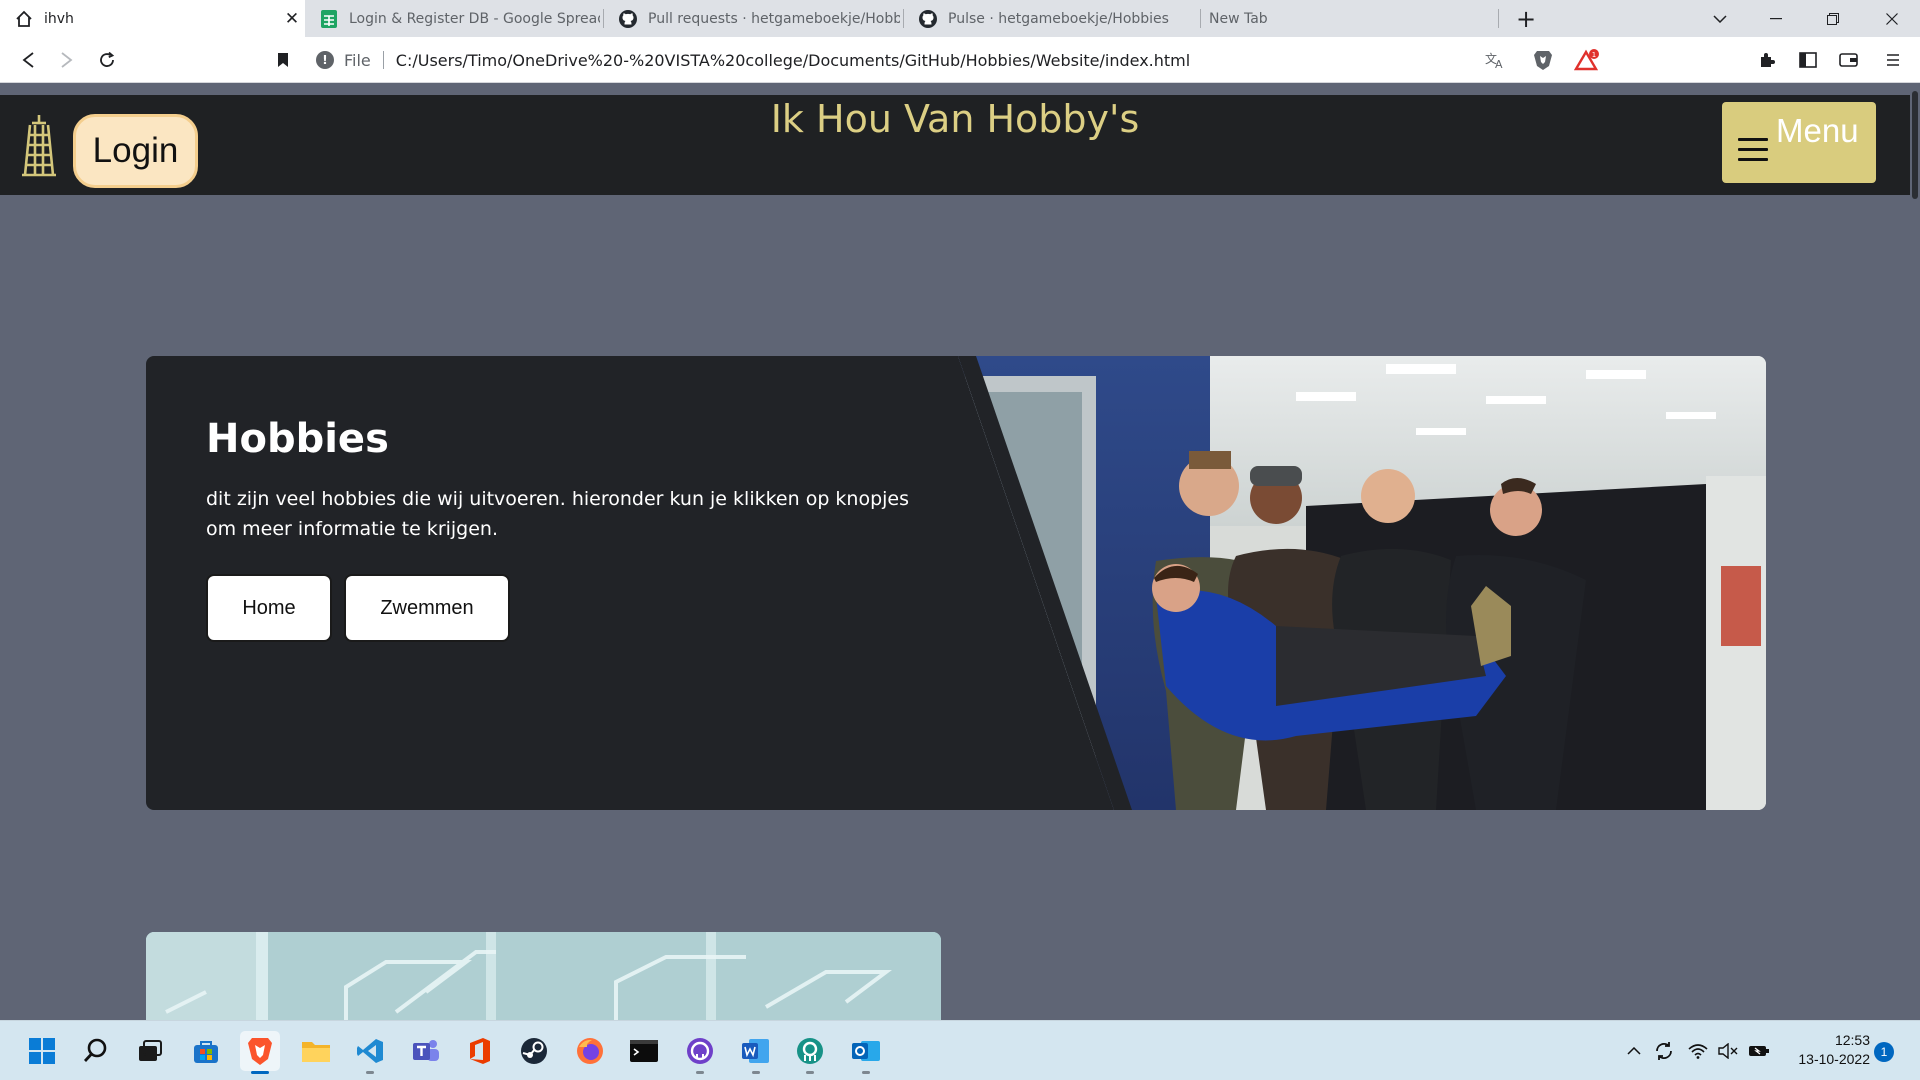  What do you see at coordinates (1915, 551) in the screenshot?
I see `page-scrollbar` at bounding box center [1915, 551].